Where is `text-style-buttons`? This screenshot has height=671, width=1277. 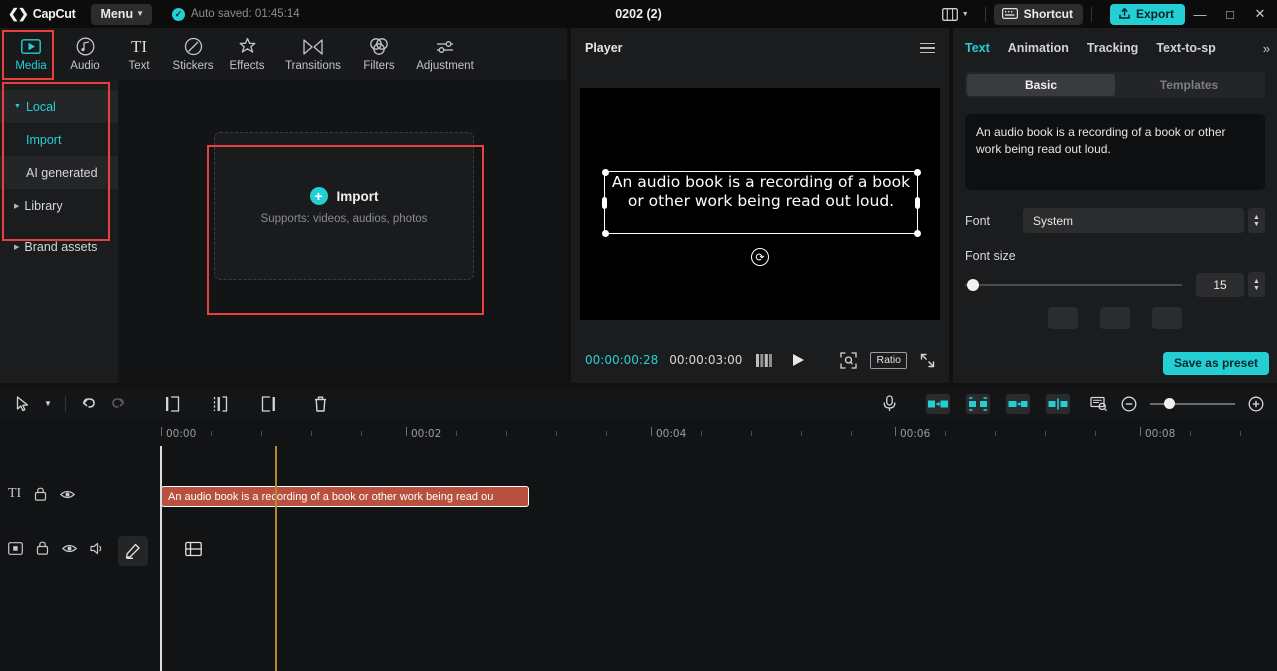 text-style-buttons is located at coordinates (1115, 318).